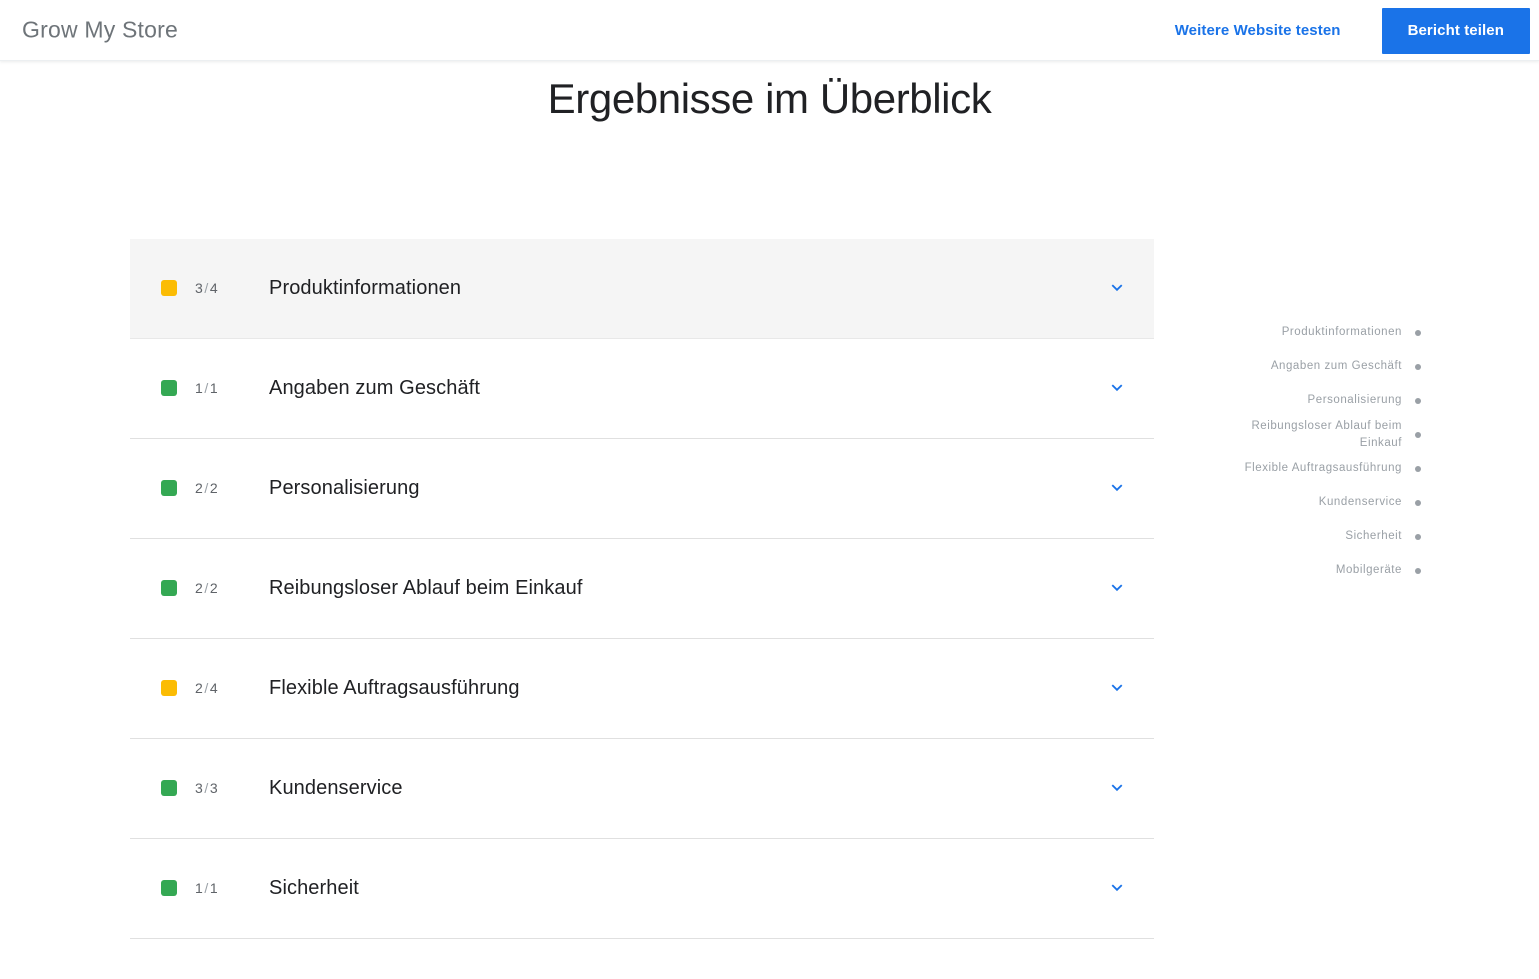 The width and height of the screenshot is (1539, 979). I want to click on section-nav-label: Reibungsloser Ablauf beim Einkauf, so click(1326, 434).